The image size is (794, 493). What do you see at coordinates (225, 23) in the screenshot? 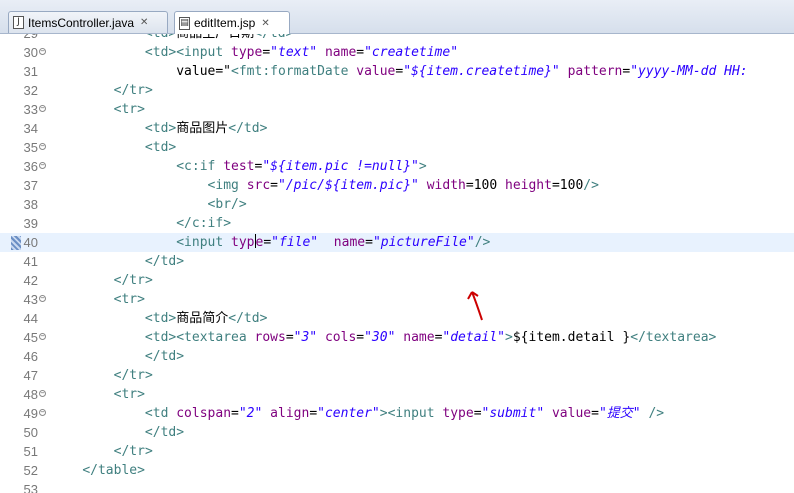
I see `tab-label: editItem.jsp` at bounding box center [225, 23].